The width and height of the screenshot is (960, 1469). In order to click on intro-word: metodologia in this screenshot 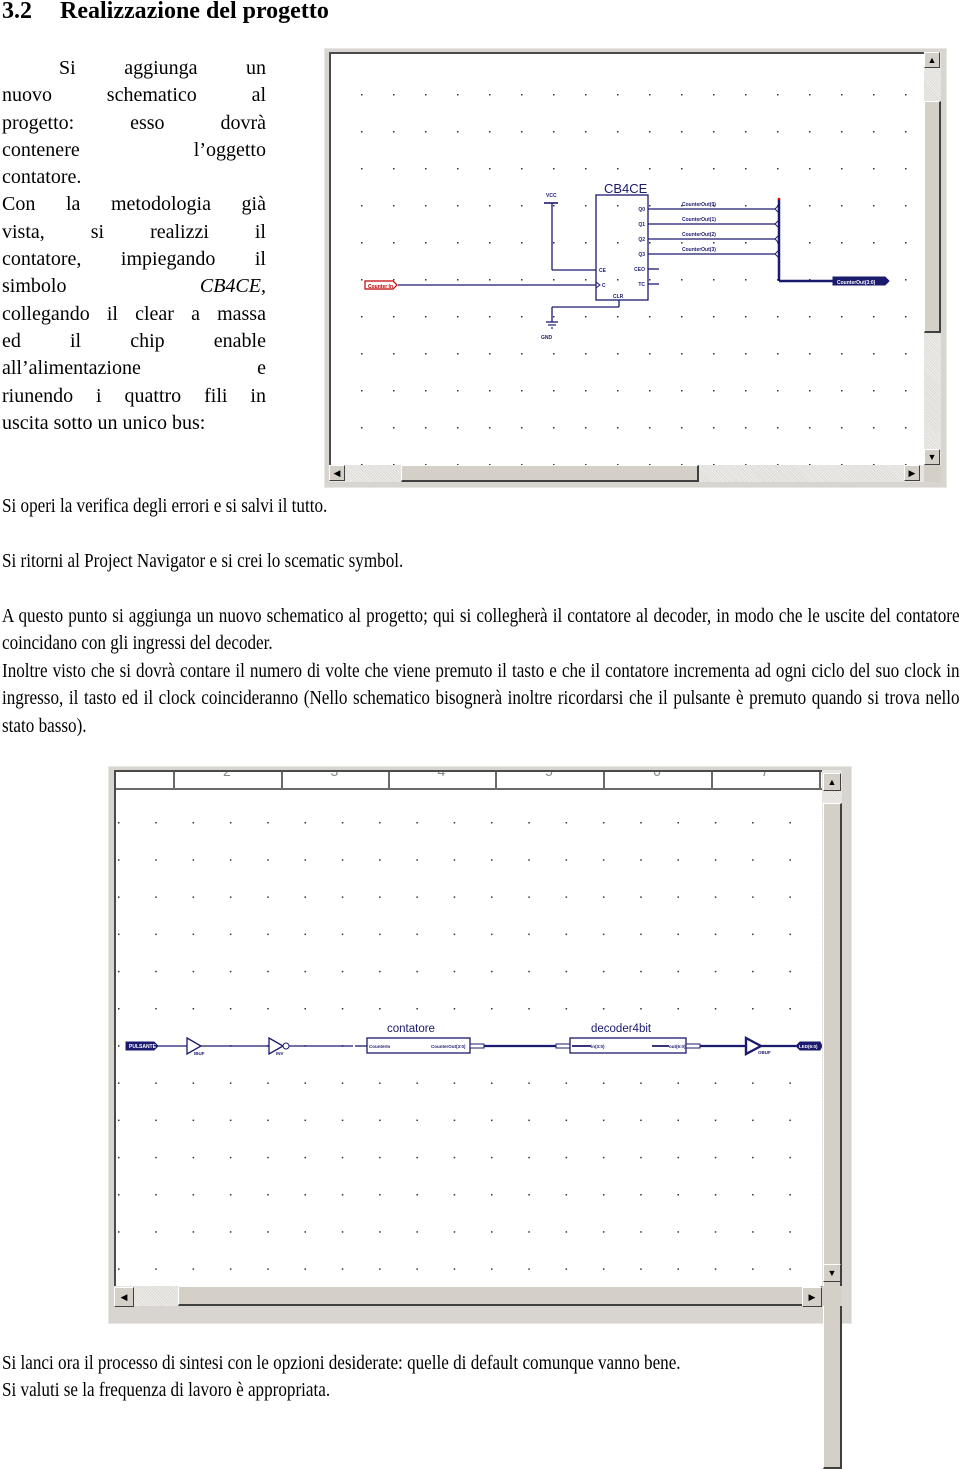, I will do `click(160, 204)`.